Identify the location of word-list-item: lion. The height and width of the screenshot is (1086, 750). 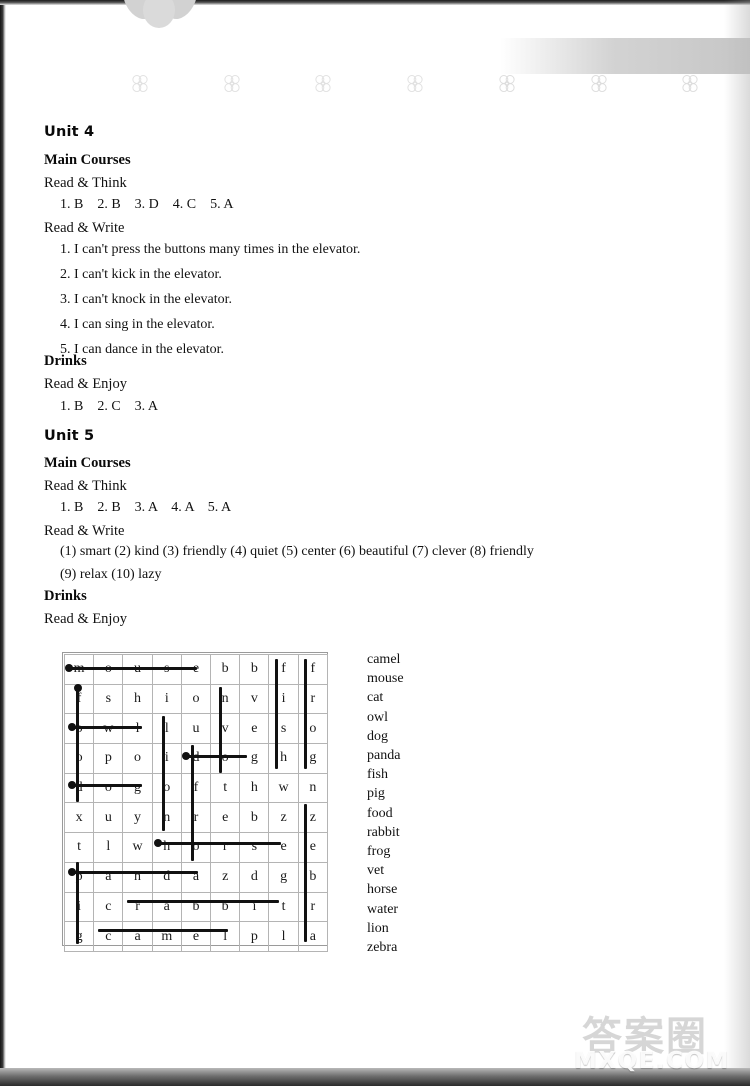
(378, 928).